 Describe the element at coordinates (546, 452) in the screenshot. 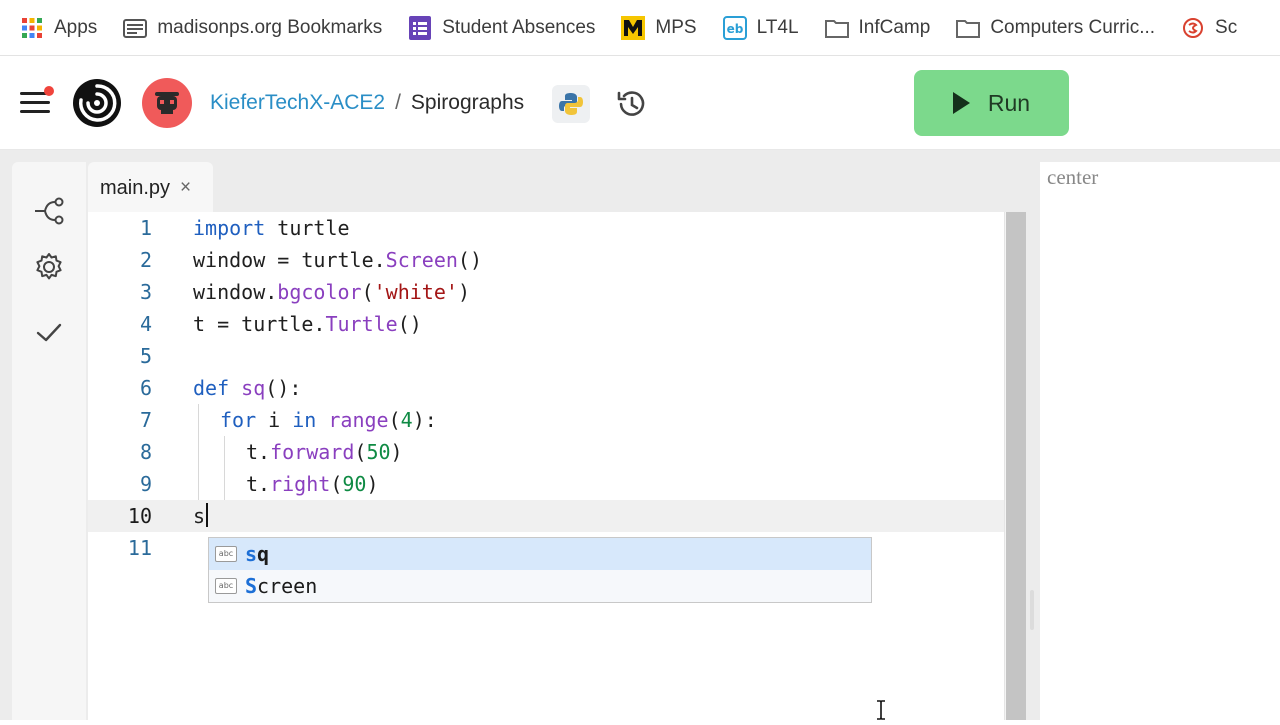

I see `code-line: 8 t.forward(50)` at that location.